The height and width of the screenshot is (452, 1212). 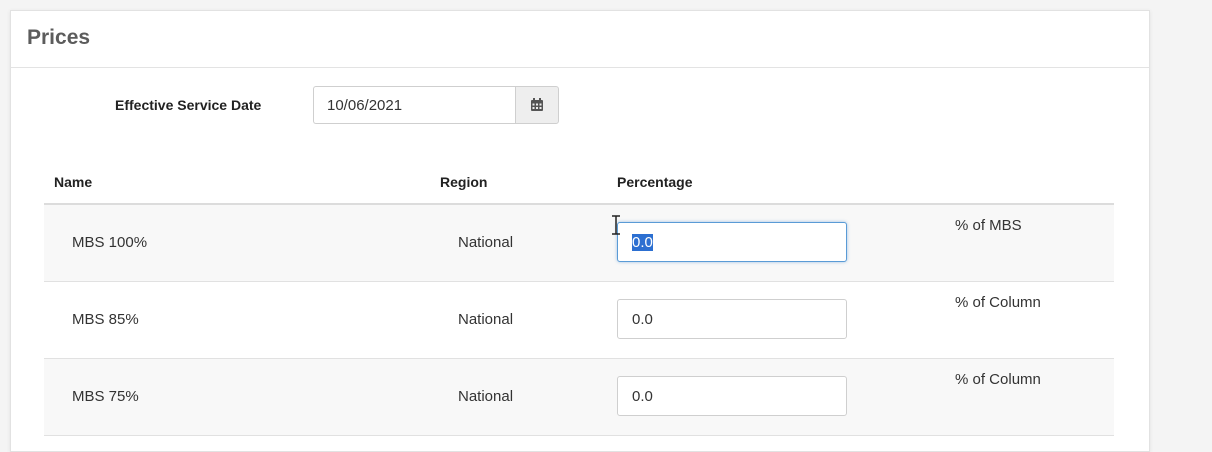 What do you see at coordinates (188, 105) in the screenshot?
I see `effective-service-date-label: Effective Service Date` at bounding box center [188, 105].